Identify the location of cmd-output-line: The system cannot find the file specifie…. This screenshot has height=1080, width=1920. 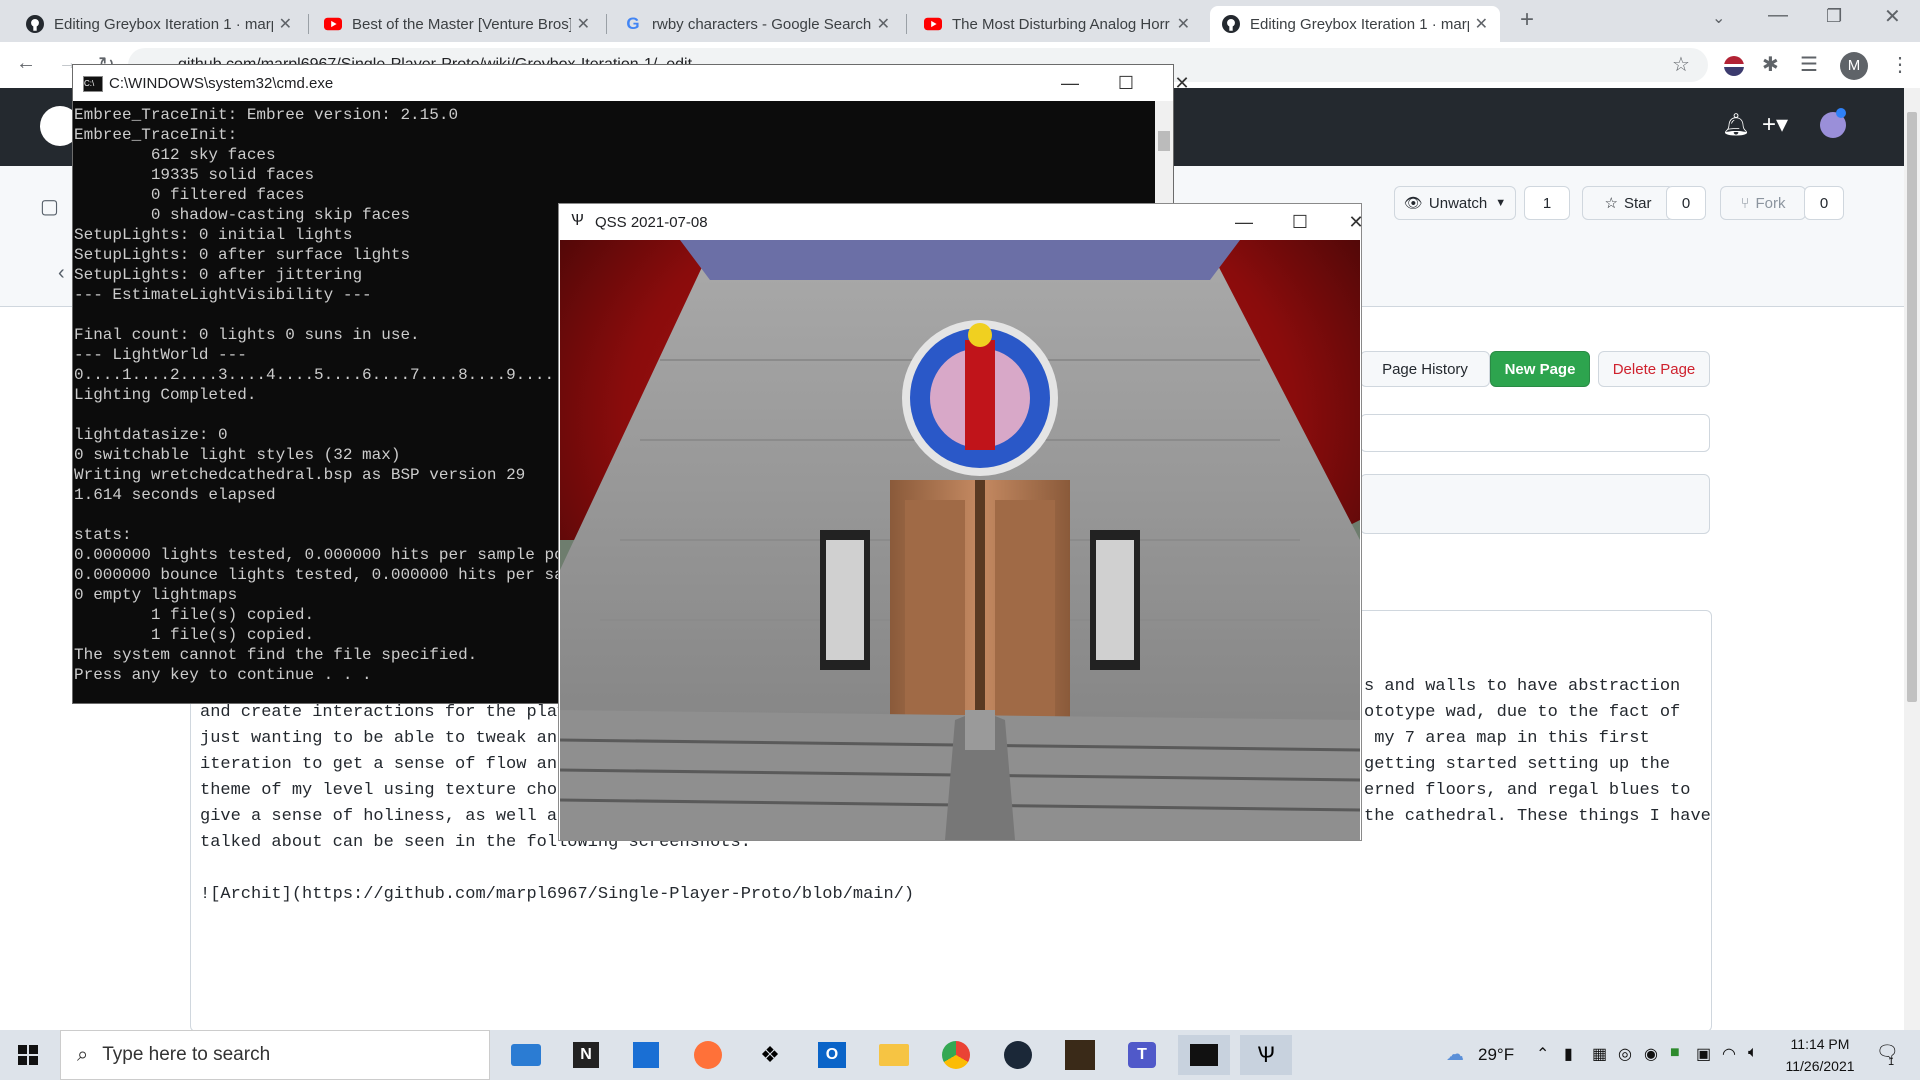
(276, 655).